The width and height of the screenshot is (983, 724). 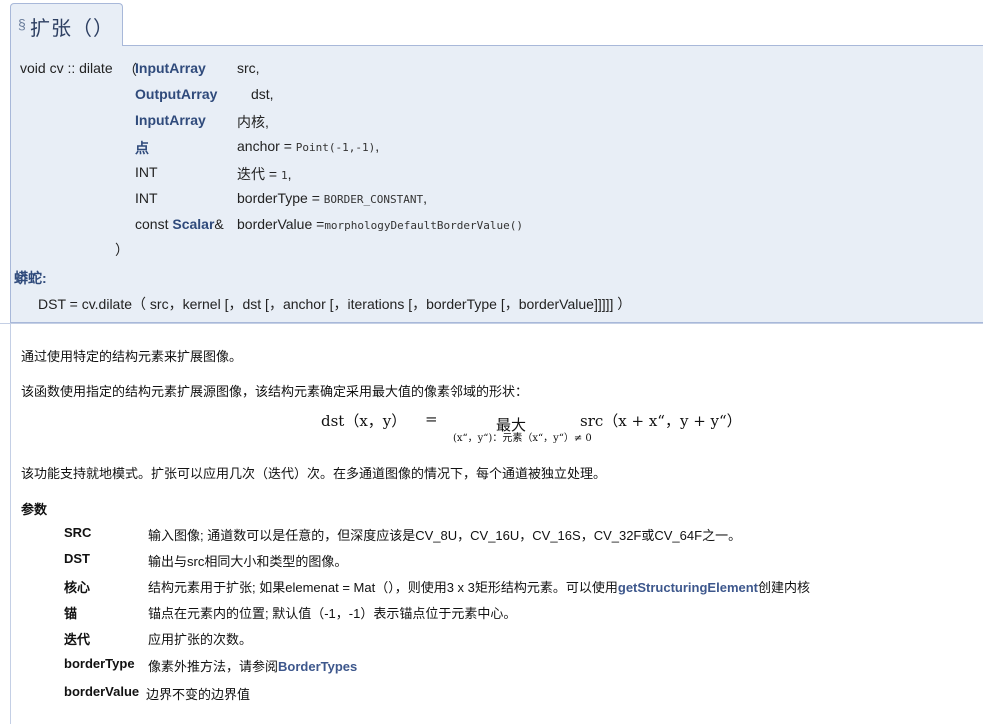 I want to click on param-type-anchor: 点, so click(x=142, y=148).